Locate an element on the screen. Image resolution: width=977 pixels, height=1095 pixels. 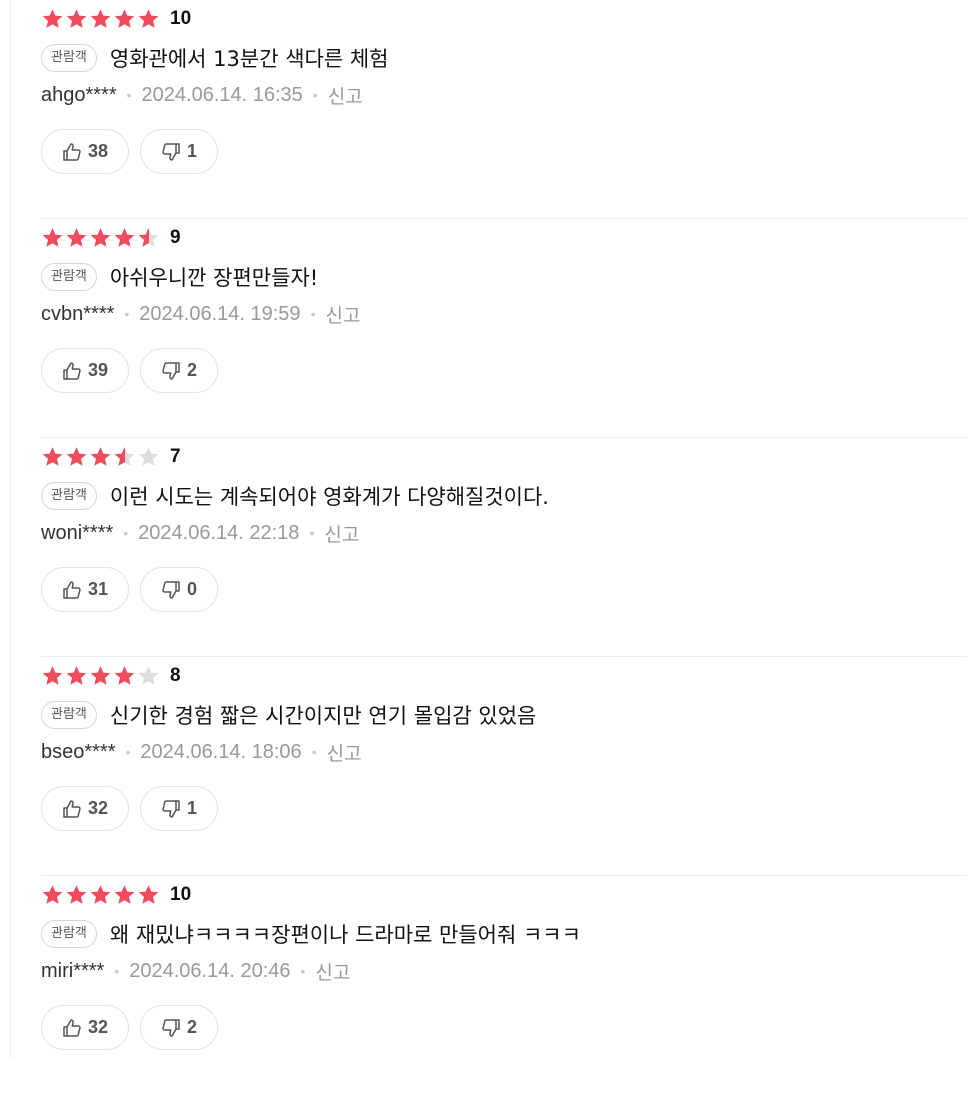
review-meta: miri**** • 2024.06.14. 20:46 • 신고 is located at coordinates (195, 971).